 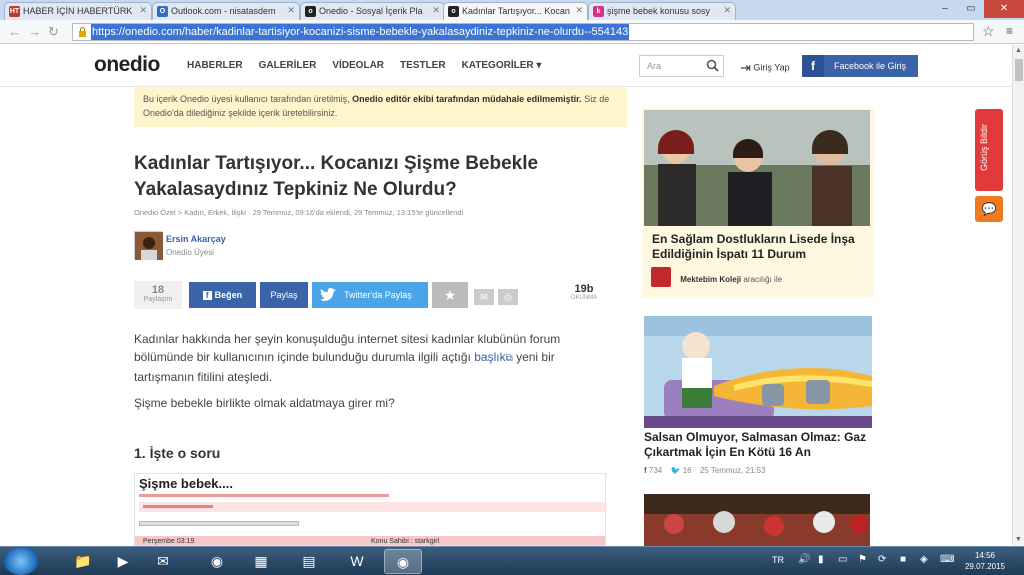 I want to click on haberturk-icon: HT, so click(x=14, y=11).